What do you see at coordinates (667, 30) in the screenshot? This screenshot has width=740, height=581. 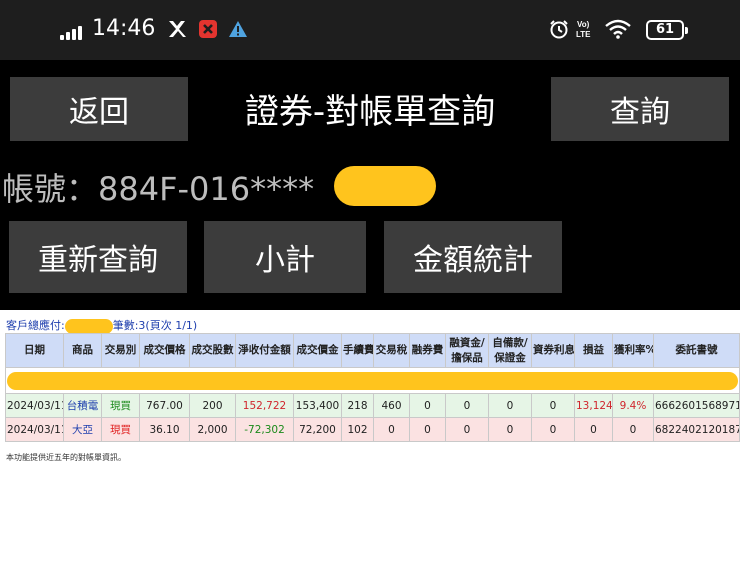 I see `battery-icon: 61` at bounding box center [667, 30].